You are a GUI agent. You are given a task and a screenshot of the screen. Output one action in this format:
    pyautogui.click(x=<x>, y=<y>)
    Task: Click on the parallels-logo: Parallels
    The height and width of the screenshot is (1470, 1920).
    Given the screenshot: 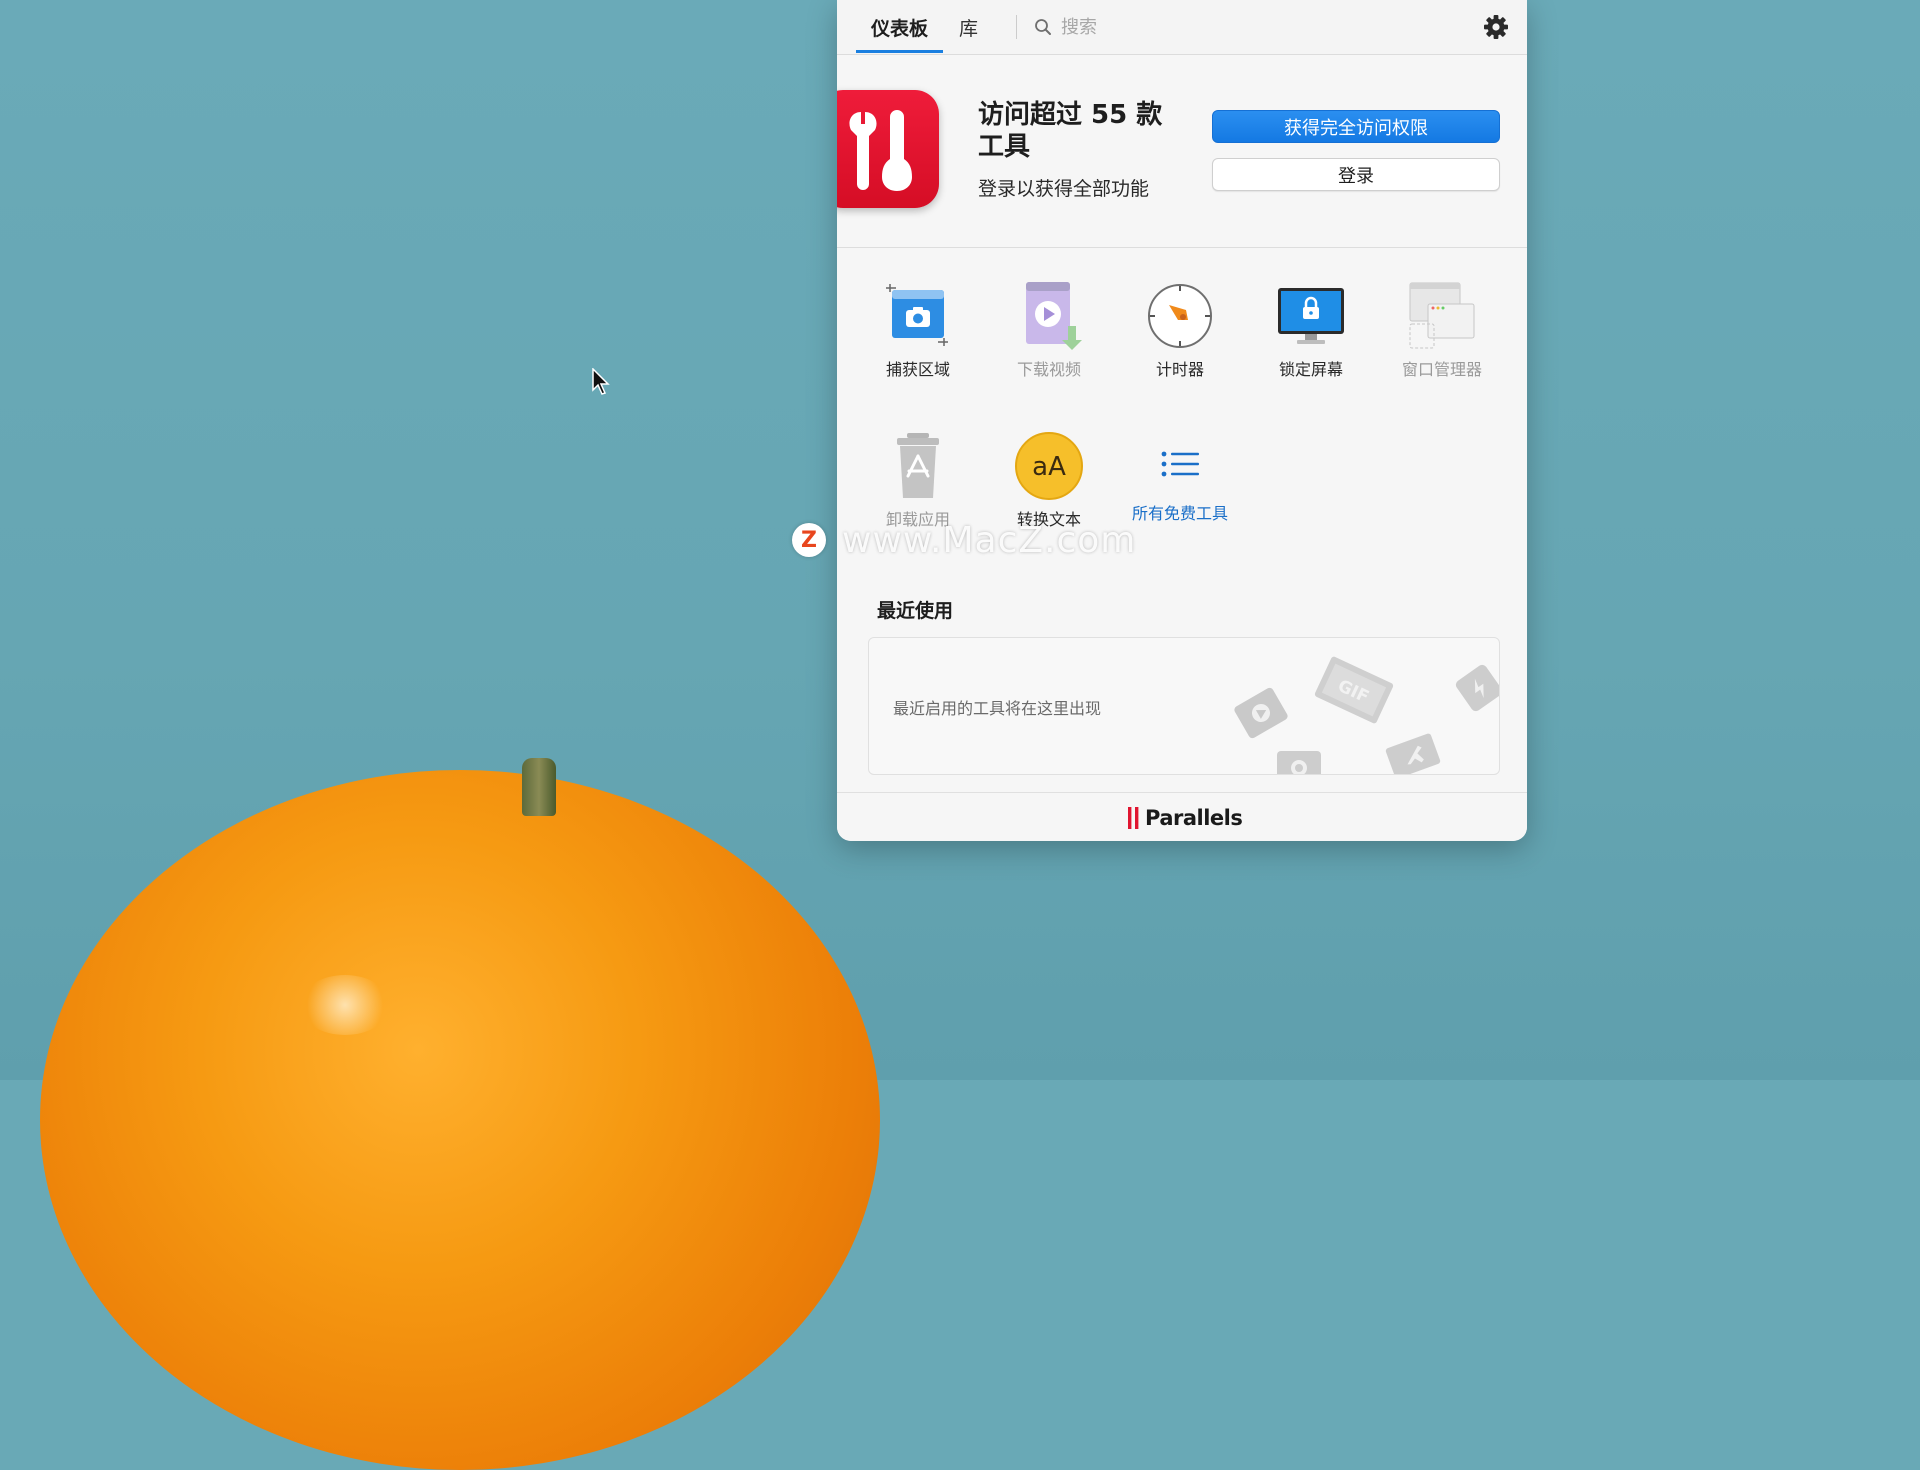 What is the action you would take?
    pyautogui.click(x=1185, y=818)
    